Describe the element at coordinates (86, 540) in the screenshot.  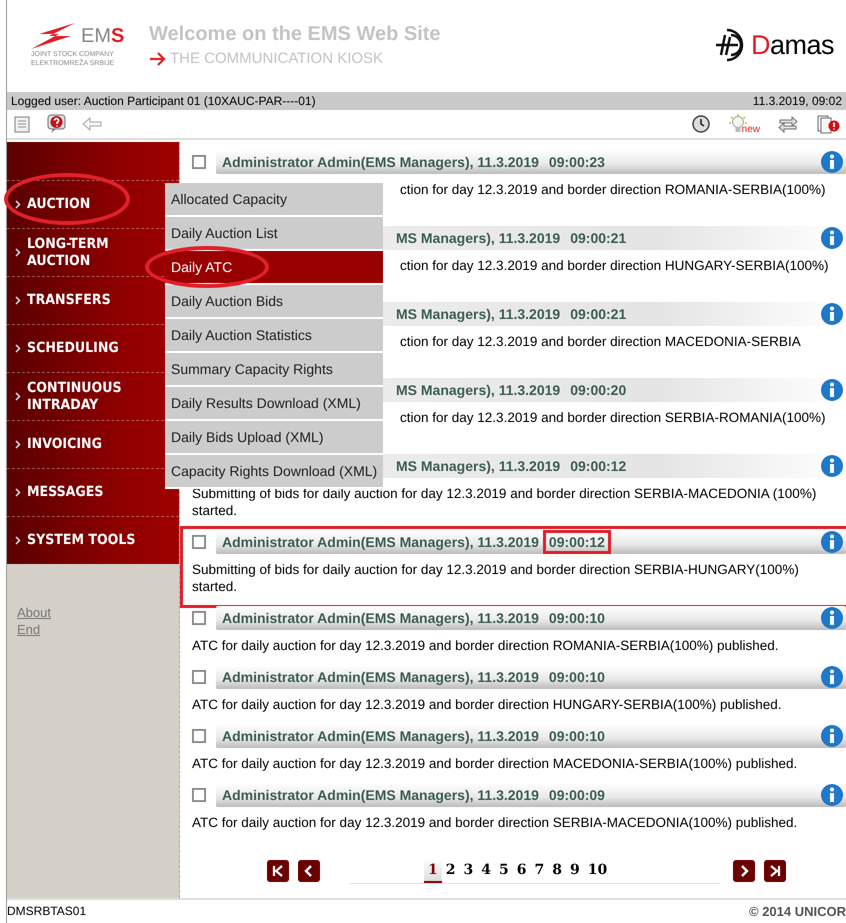
I see `sidebar-item: SYSTEM TOOLS` at that location.